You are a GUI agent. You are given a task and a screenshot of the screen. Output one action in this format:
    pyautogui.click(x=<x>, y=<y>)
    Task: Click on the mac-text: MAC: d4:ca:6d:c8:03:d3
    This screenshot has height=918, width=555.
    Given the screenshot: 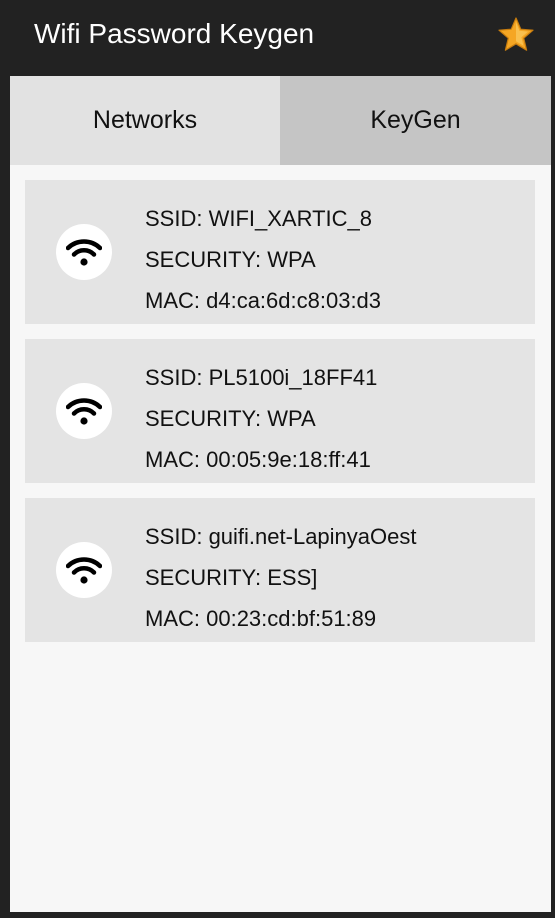 What is the action you would take?
    pyautogui.click(x=263, y=300)
    